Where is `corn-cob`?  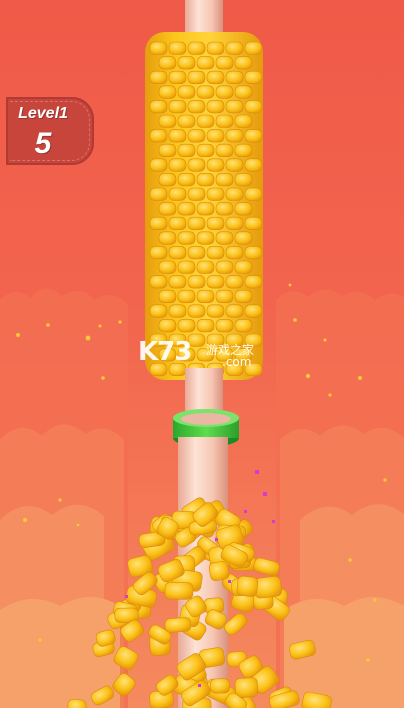
corn-cob is located at coordinates (204, 206).